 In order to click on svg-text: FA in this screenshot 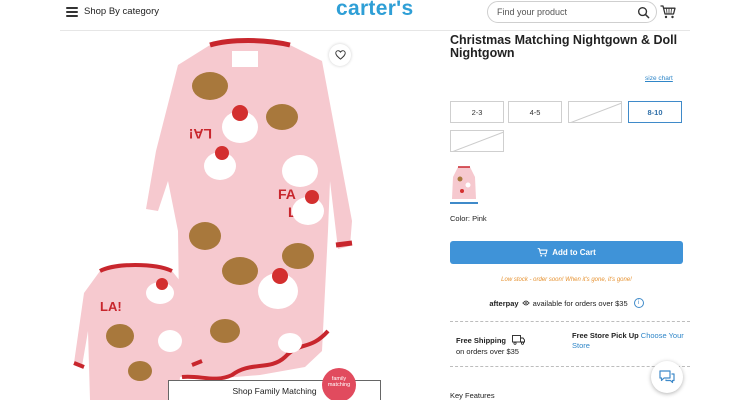, I will do `click(287, 194)`.